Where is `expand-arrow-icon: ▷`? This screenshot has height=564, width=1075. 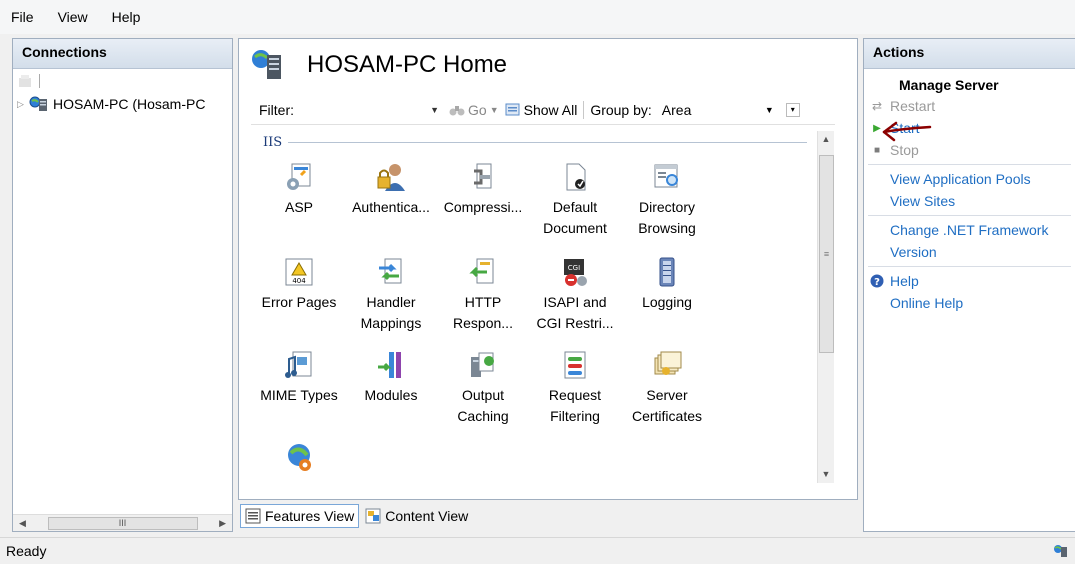
expand-arrow-icon: ▷ is located at coordinates (23, 104).